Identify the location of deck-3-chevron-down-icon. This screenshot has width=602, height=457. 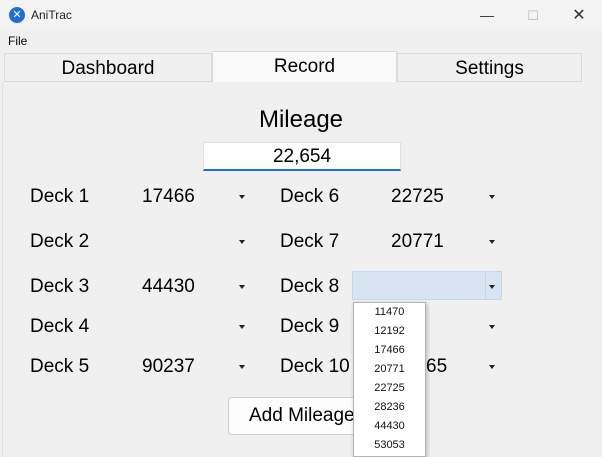
(242, 287).